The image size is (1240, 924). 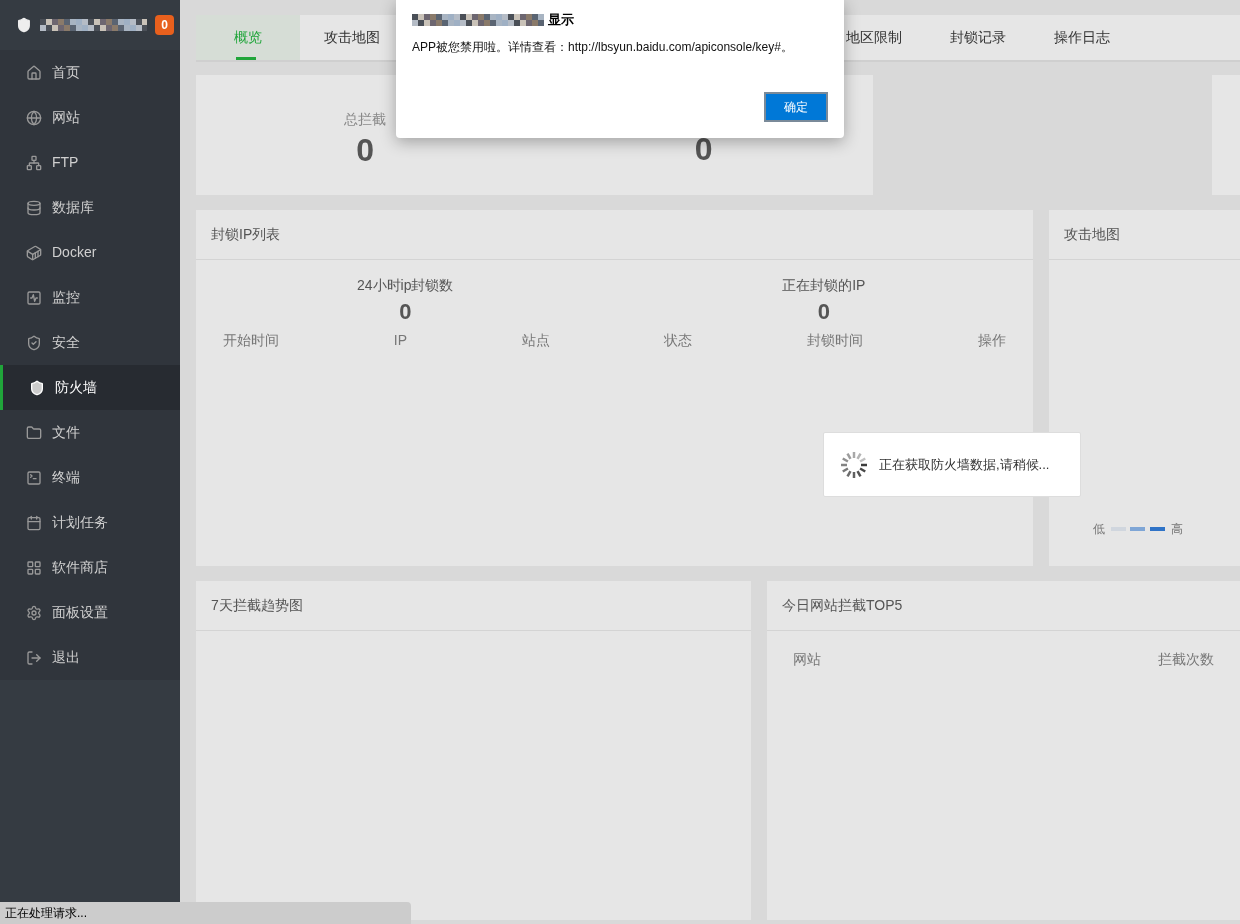 What do you see at coordinates (603, 47) in the screenshot?
I see `dialog-message: APP被您禁用啦。详情查看：http://lbsyun.baidu.com/apiconsole/key#。` at bounding box center [603, 47].